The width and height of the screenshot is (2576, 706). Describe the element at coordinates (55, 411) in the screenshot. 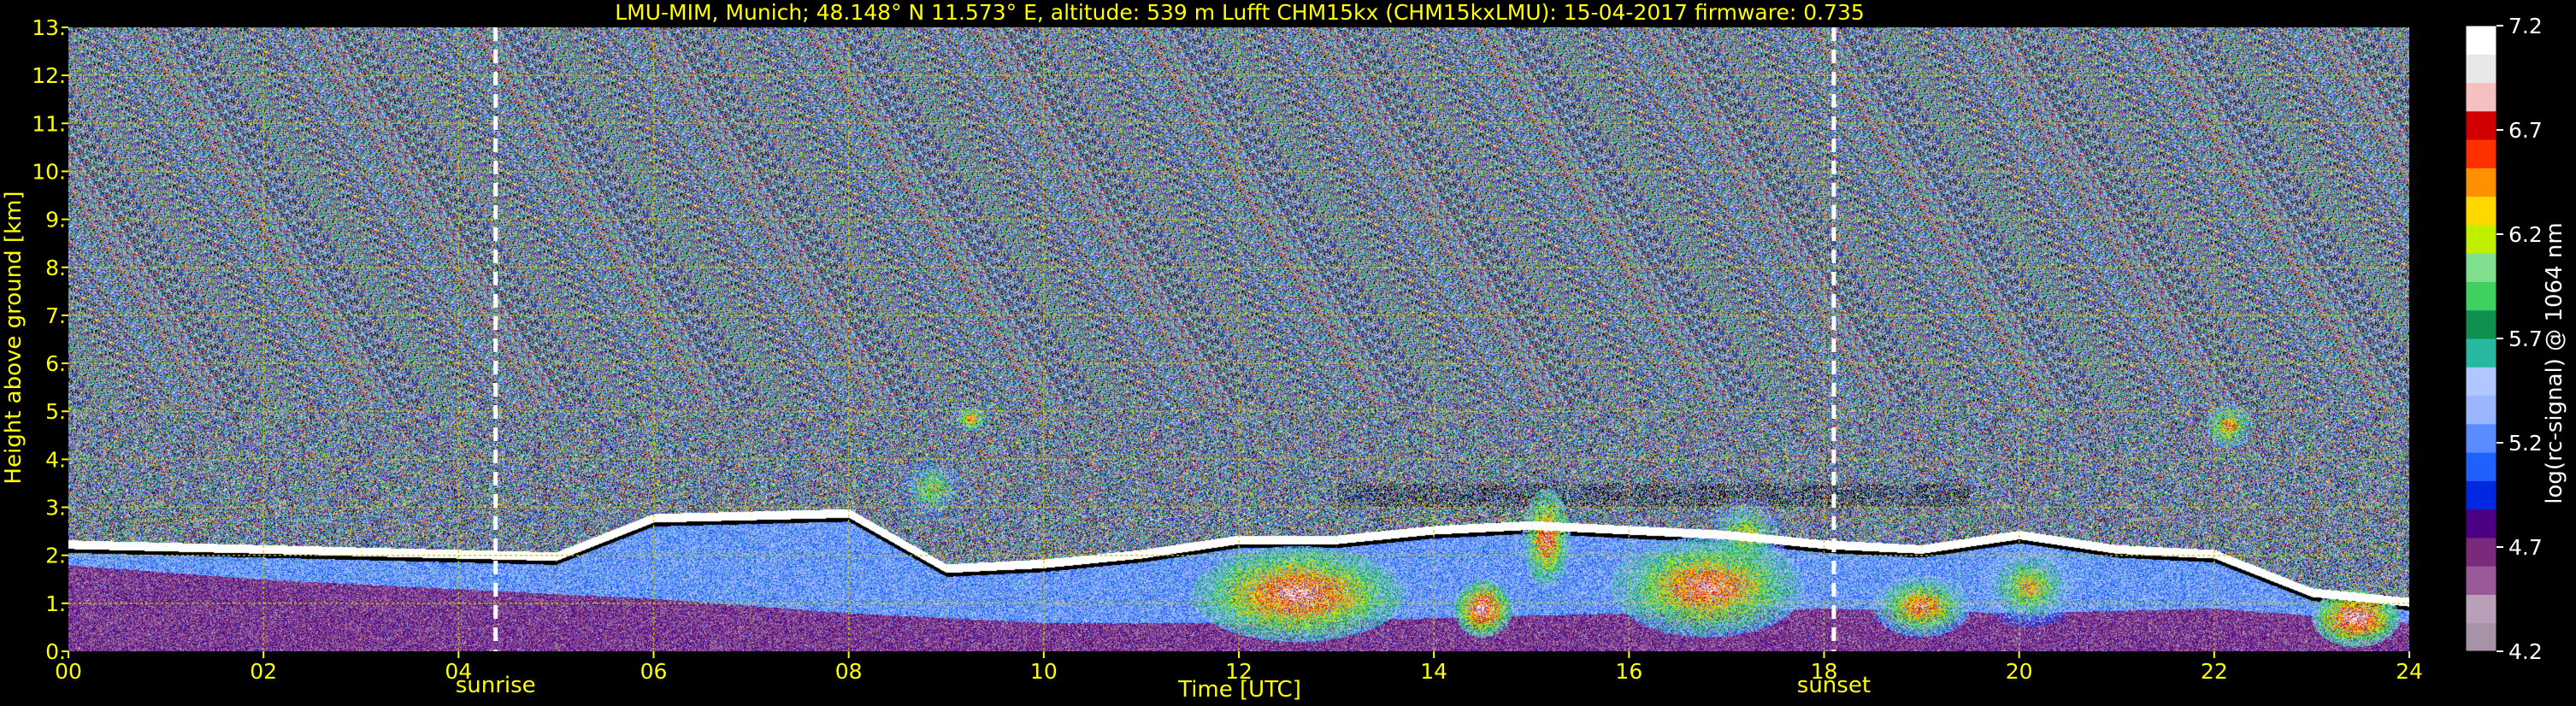

I see `y-tick-label: 5.` at that location.